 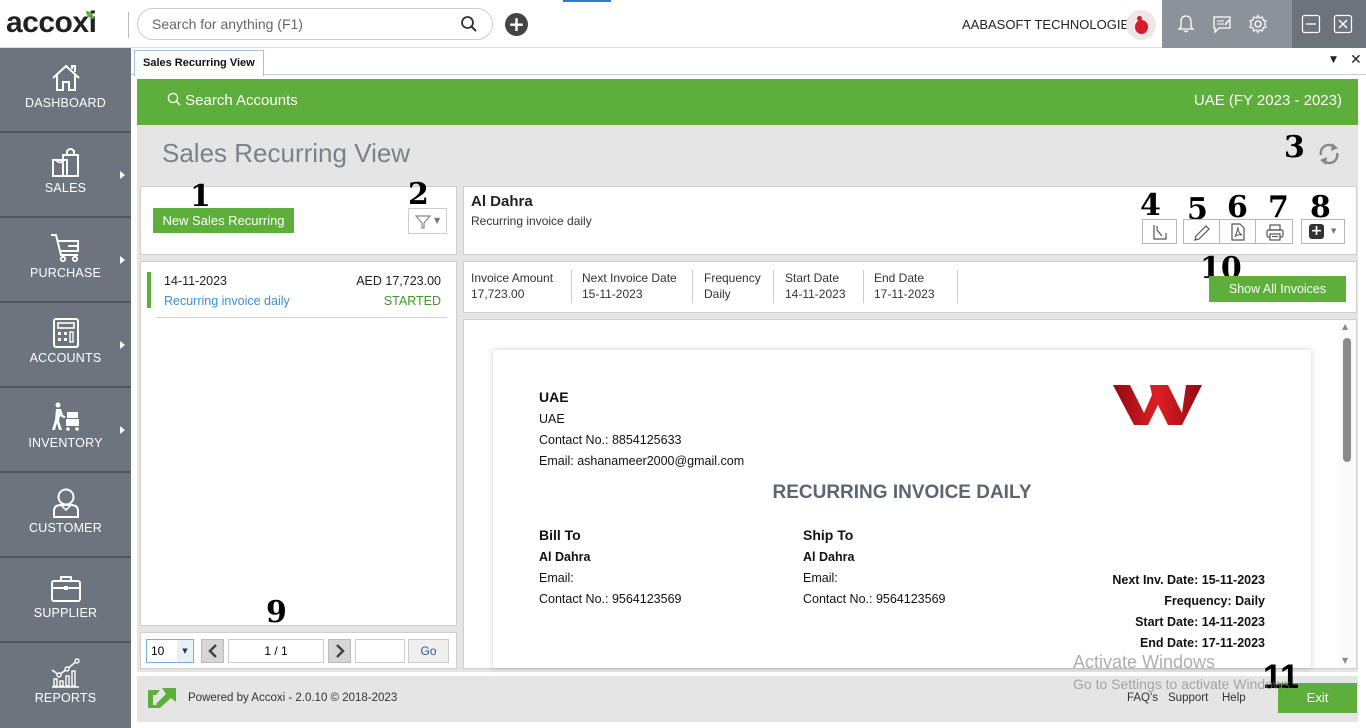 I want to click on show-all-invoices-button: Show All Invoices, so click(x=1277, y=289).